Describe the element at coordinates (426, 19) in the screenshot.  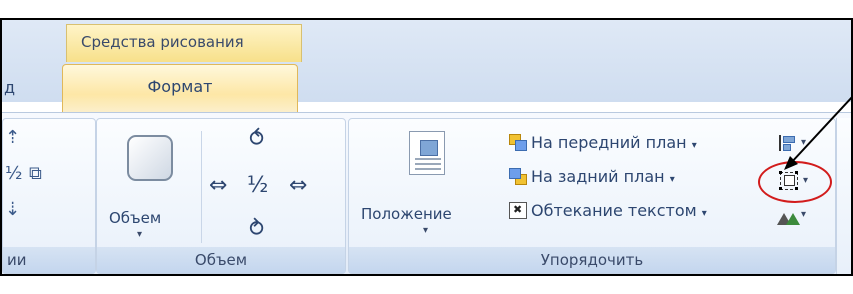
I see `frame-top` at that location.